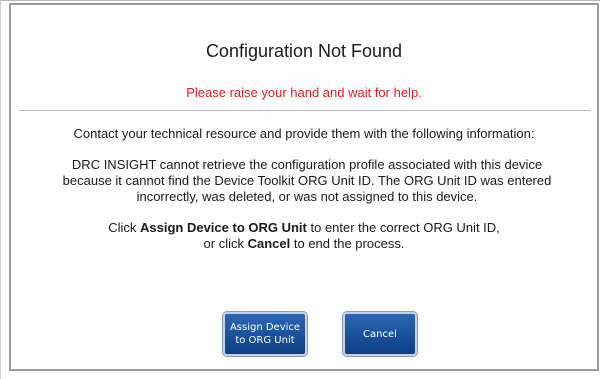  Describe the element at coordinates (124, 227) in the screenshot. I see `action-help-line1-prefix: Click` at that location.